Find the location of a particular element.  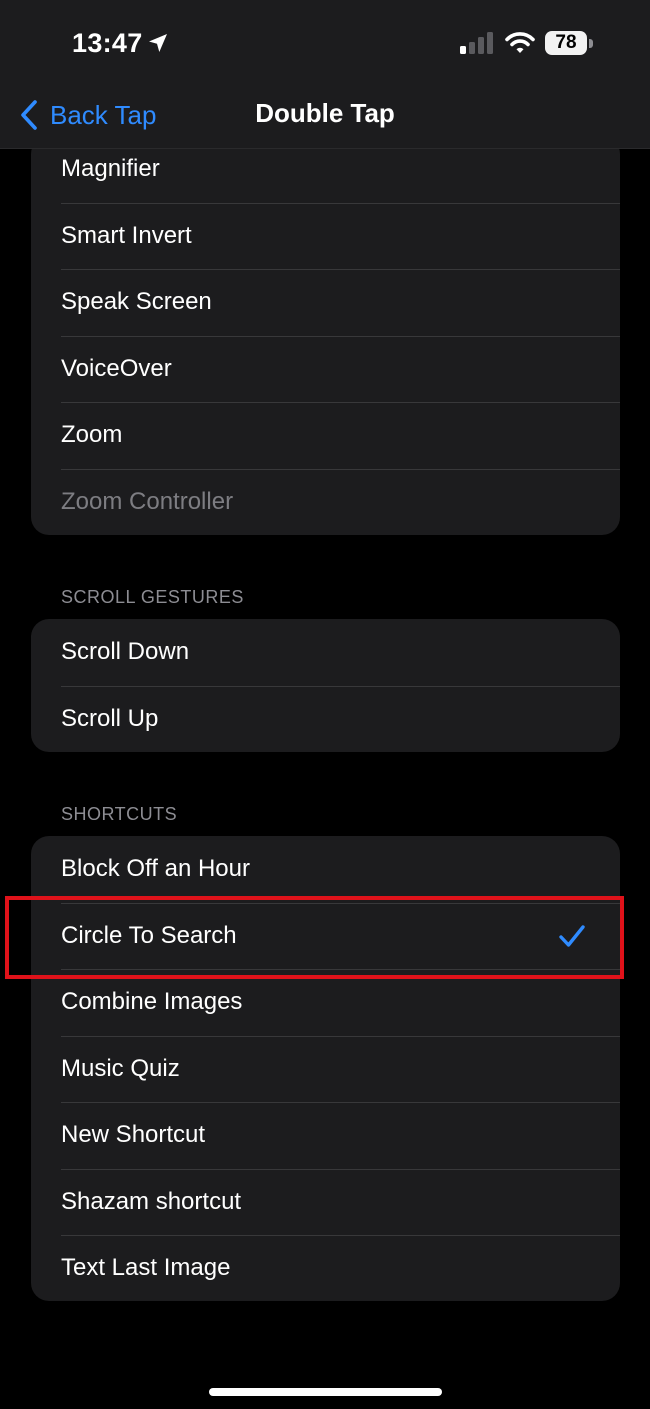

list-item-scroll-down: Scroll Down is located at coordinates (325, 652).